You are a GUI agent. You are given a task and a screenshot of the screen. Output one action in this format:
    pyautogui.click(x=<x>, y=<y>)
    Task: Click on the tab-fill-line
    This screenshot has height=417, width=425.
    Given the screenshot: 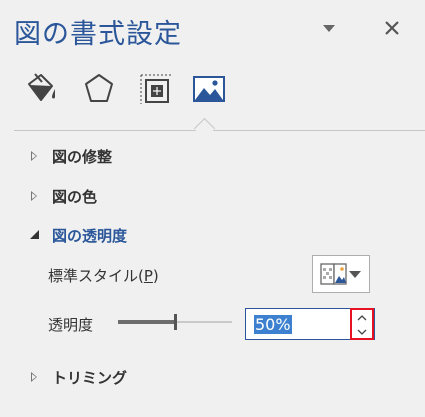 What is the action you would take?
    pyautogui.click(x=41, y=89)
    